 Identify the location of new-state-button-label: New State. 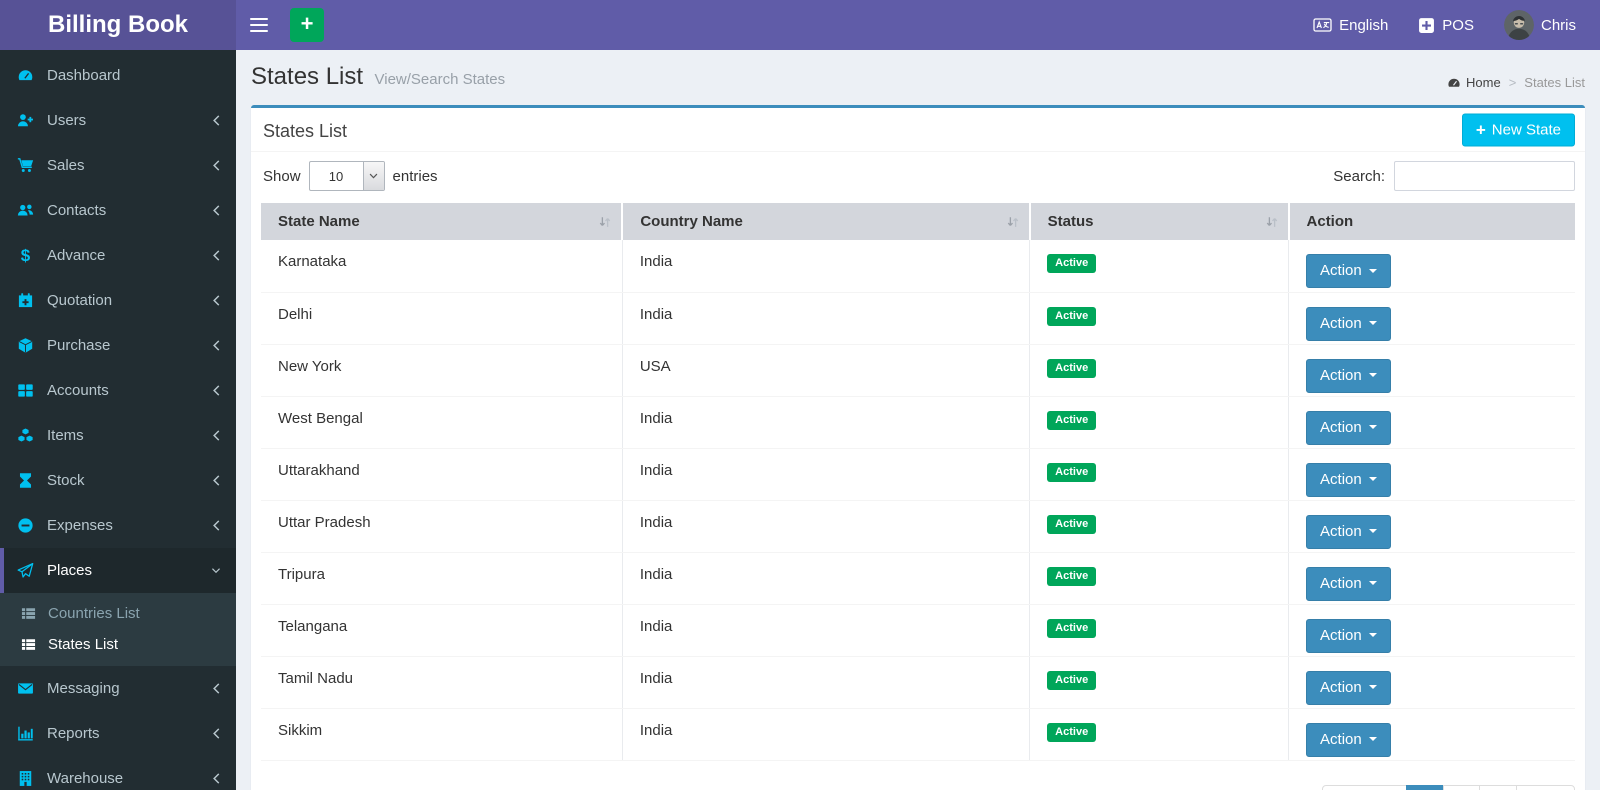
(1526, 129).